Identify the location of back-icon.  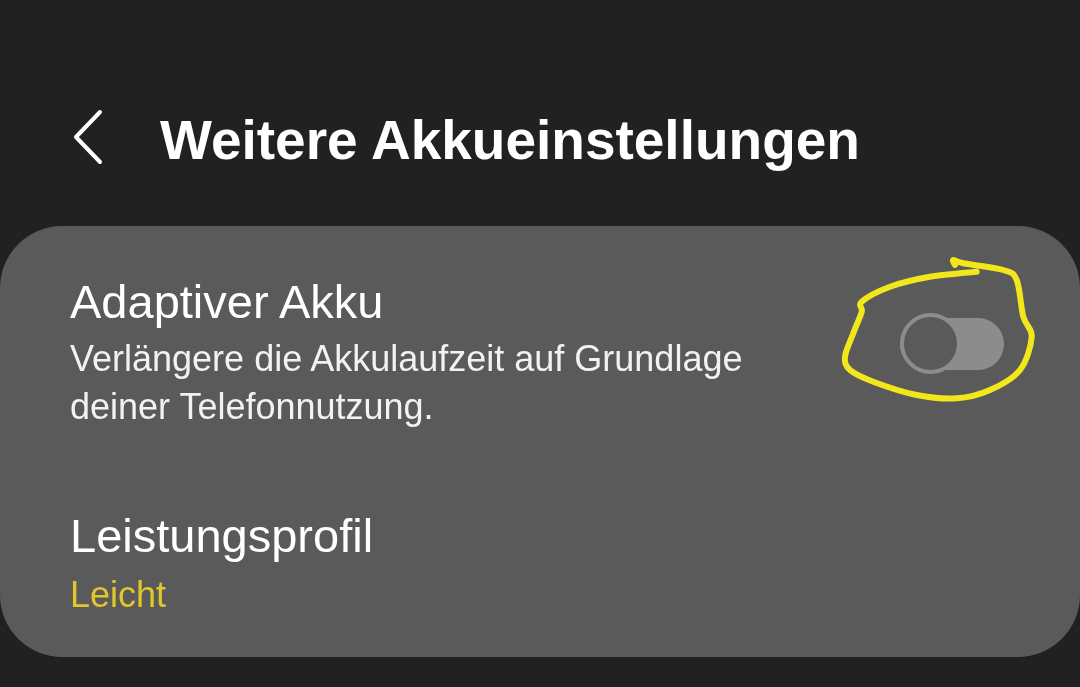
(88, 137).